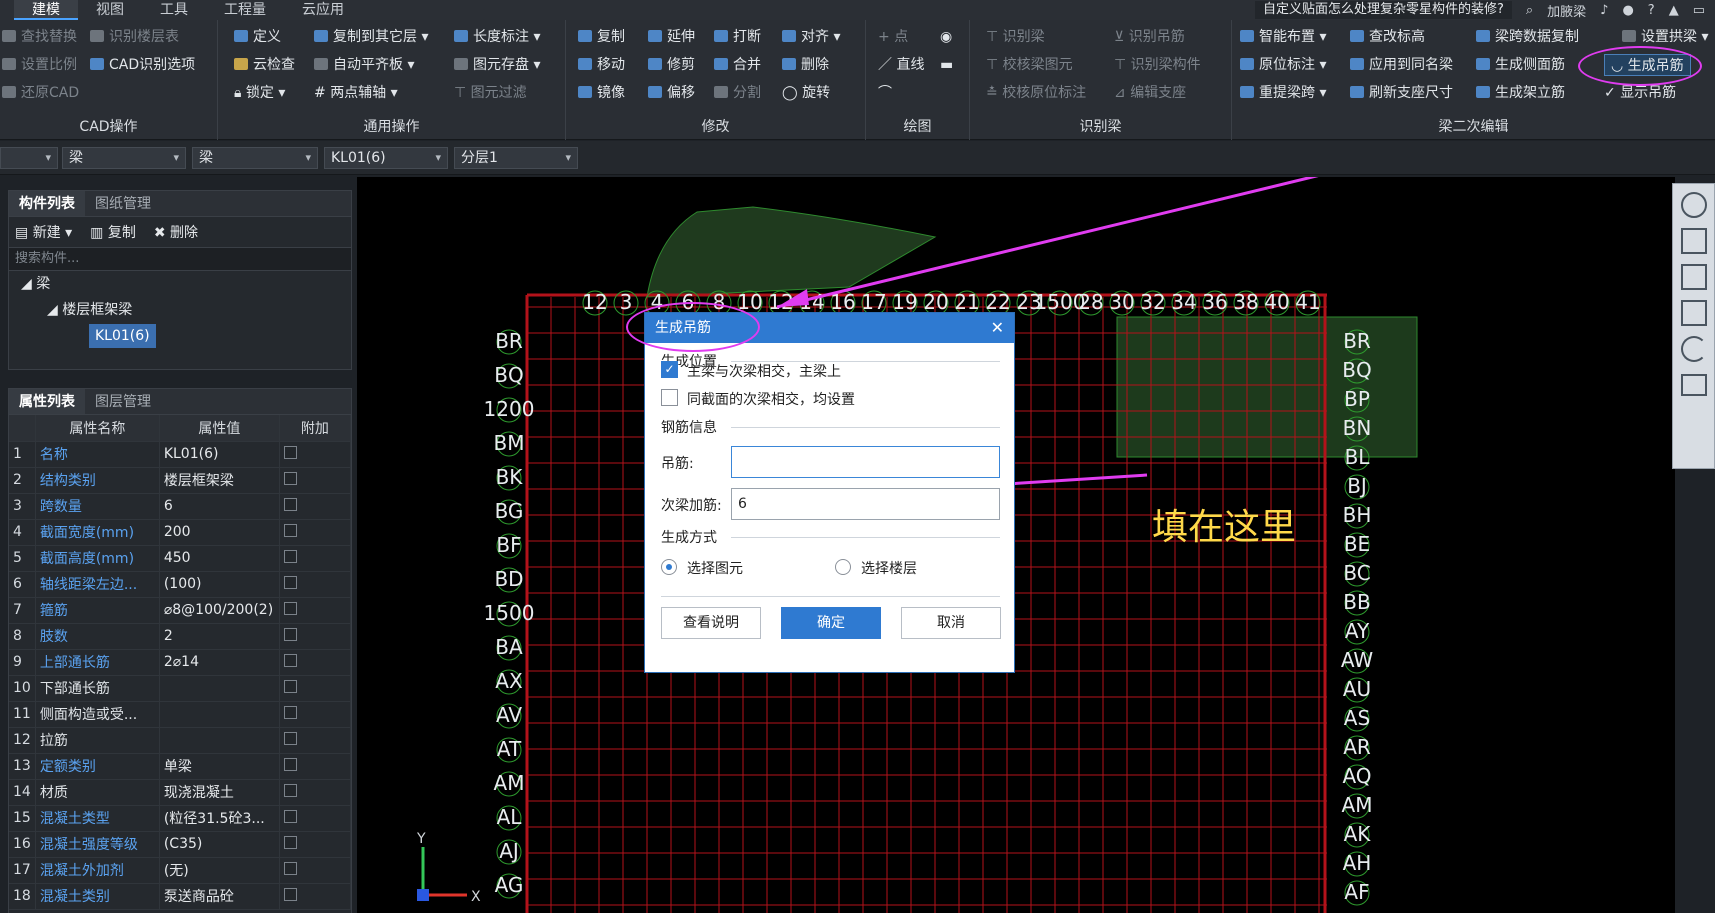  Describe the element at coordinates (865, 504) in the screenshot. I see `secondary-rebar-input: 6` at that location.